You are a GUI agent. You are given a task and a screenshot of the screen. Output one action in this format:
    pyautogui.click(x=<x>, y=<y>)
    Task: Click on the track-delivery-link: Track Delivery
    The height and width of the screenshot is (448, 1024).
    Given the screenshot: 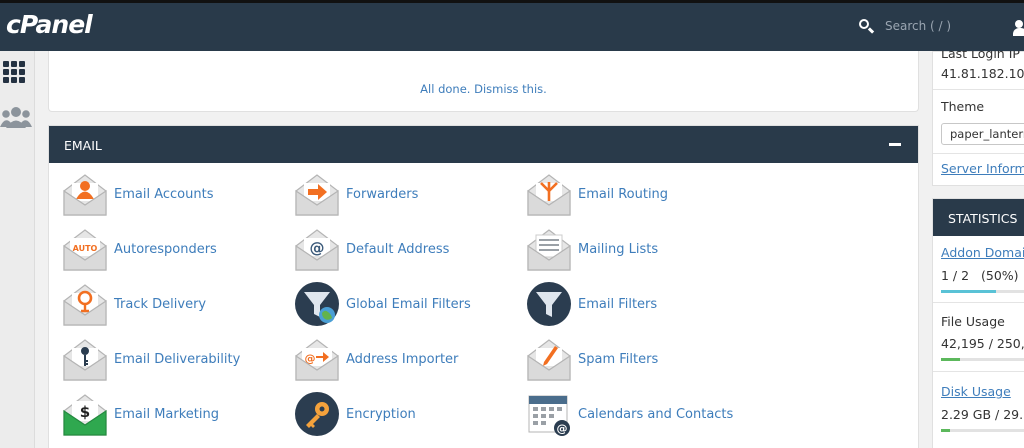 What is the action you would take?
    pyautogui.click(x=134, y=304)
    